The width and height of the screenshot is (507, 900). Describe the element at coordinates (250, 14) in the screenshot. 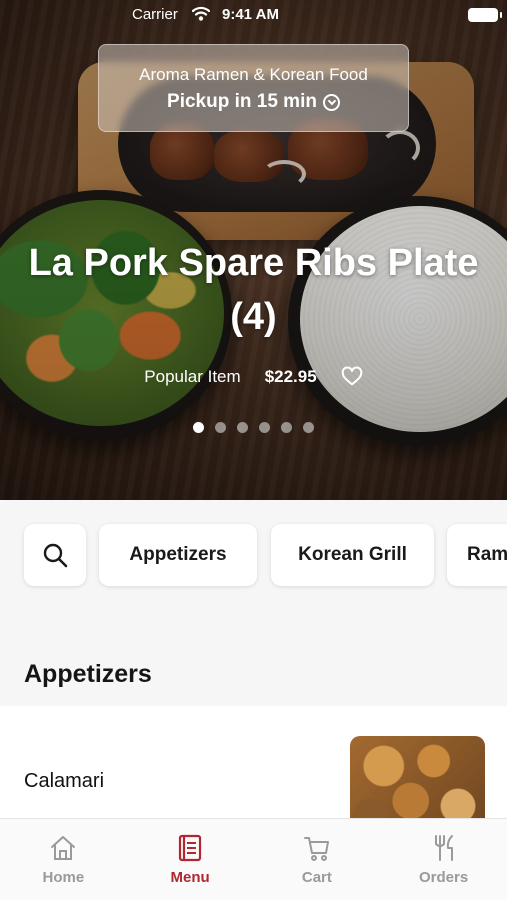

I see `clock: 9:41 AM` at that location.